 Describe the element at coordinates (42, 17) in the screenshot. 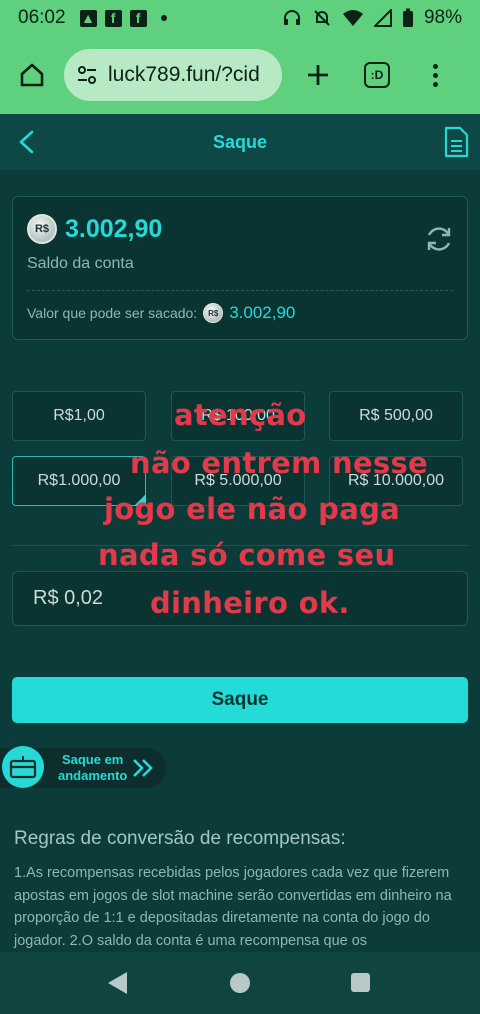

I see `status-time: 06:02` at that location.